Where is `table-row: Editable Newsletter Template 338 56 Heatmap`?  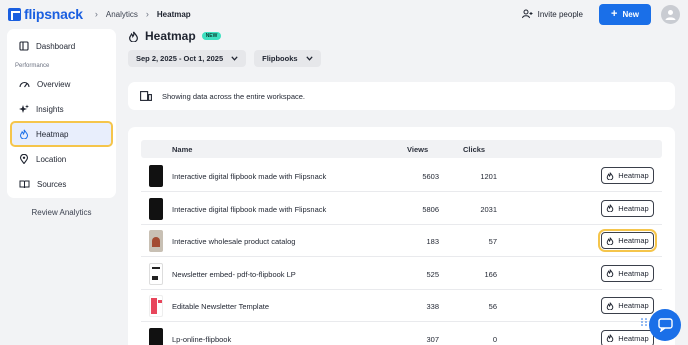
table-row: Editable Newsletter Template 338 56 Heatmap is located at coordinates (401, 306).